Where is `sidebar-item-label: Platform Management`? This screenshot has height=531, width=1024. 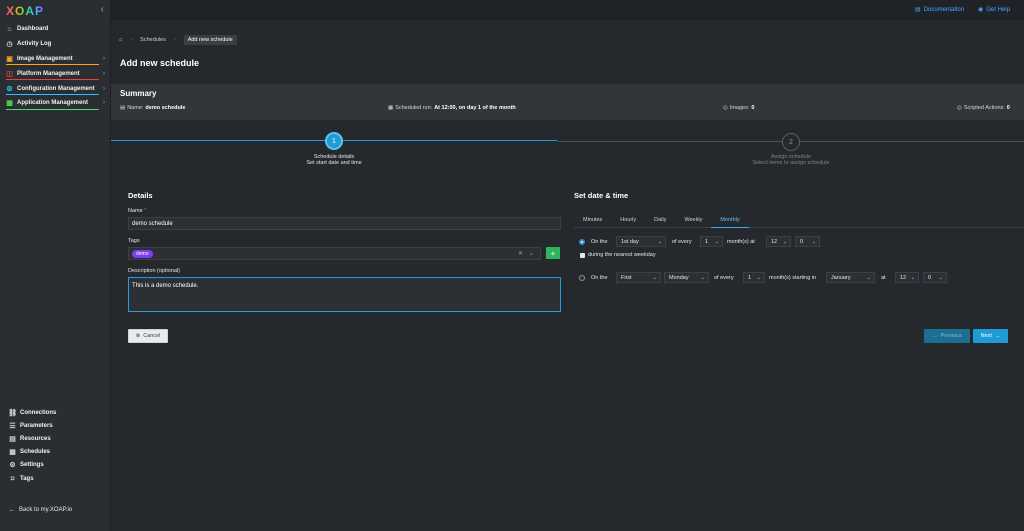
sidebar-item-label: Platform Management is located at coordinates (48, 73).